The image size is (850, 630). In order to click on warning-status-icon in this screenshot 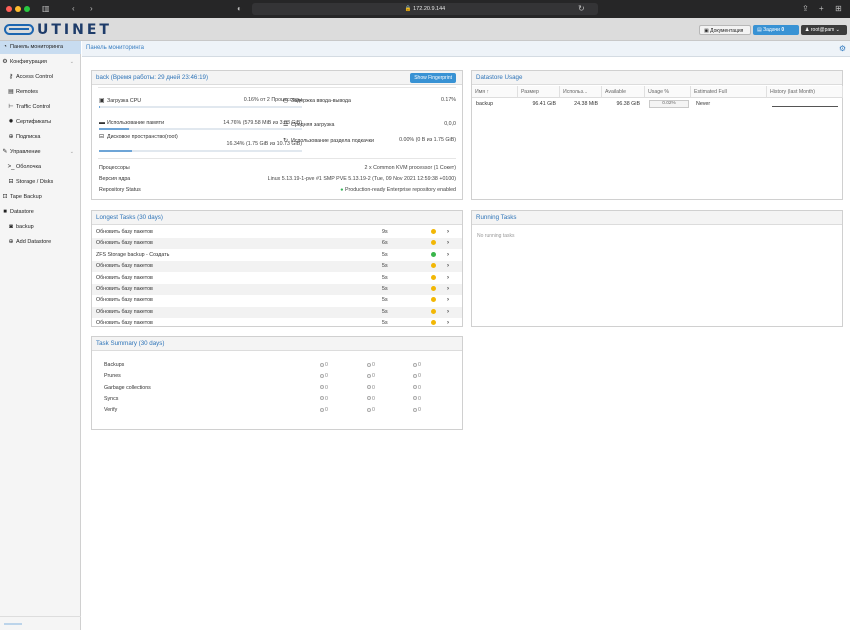, I will do `click(433, 323)`.